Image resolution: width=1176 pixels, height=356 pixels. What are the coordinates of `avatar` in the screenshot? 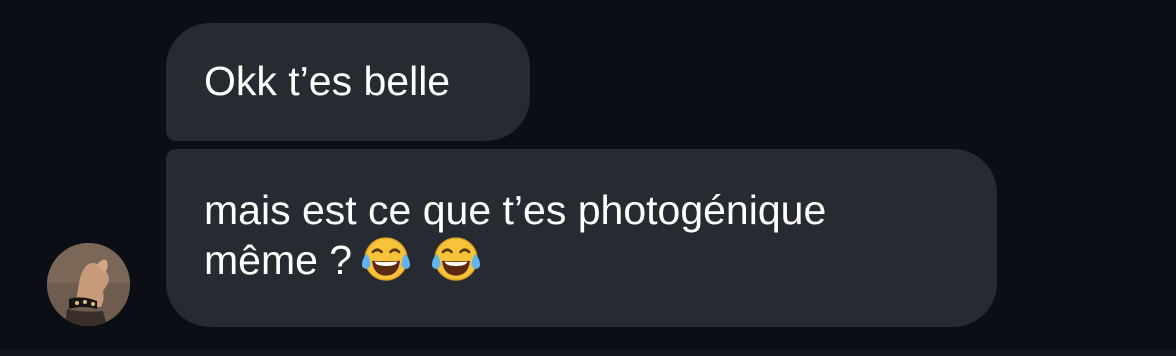 It's located at (88, 284).